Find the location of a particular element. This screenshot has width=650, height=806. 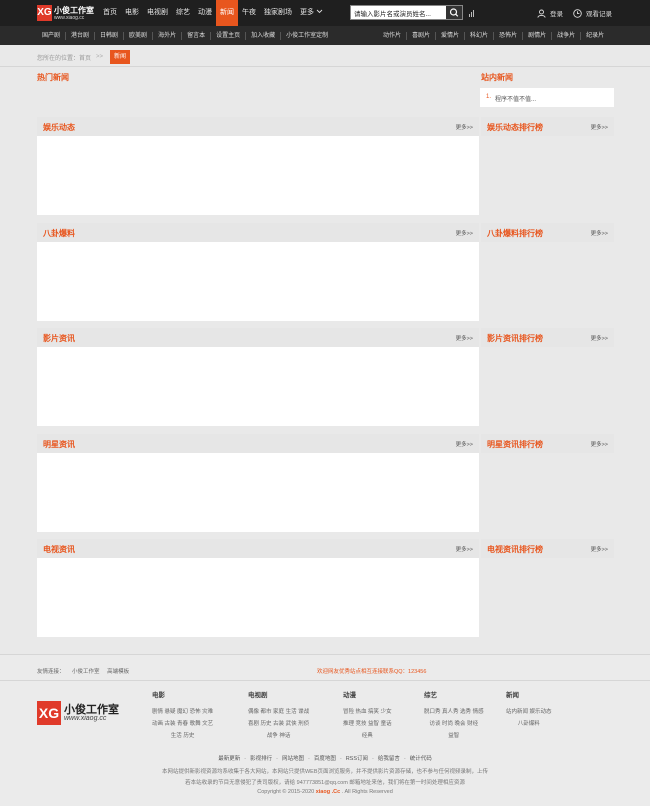

subnav-item: 小俊工作室定制 is located at coordinates (307, 36).